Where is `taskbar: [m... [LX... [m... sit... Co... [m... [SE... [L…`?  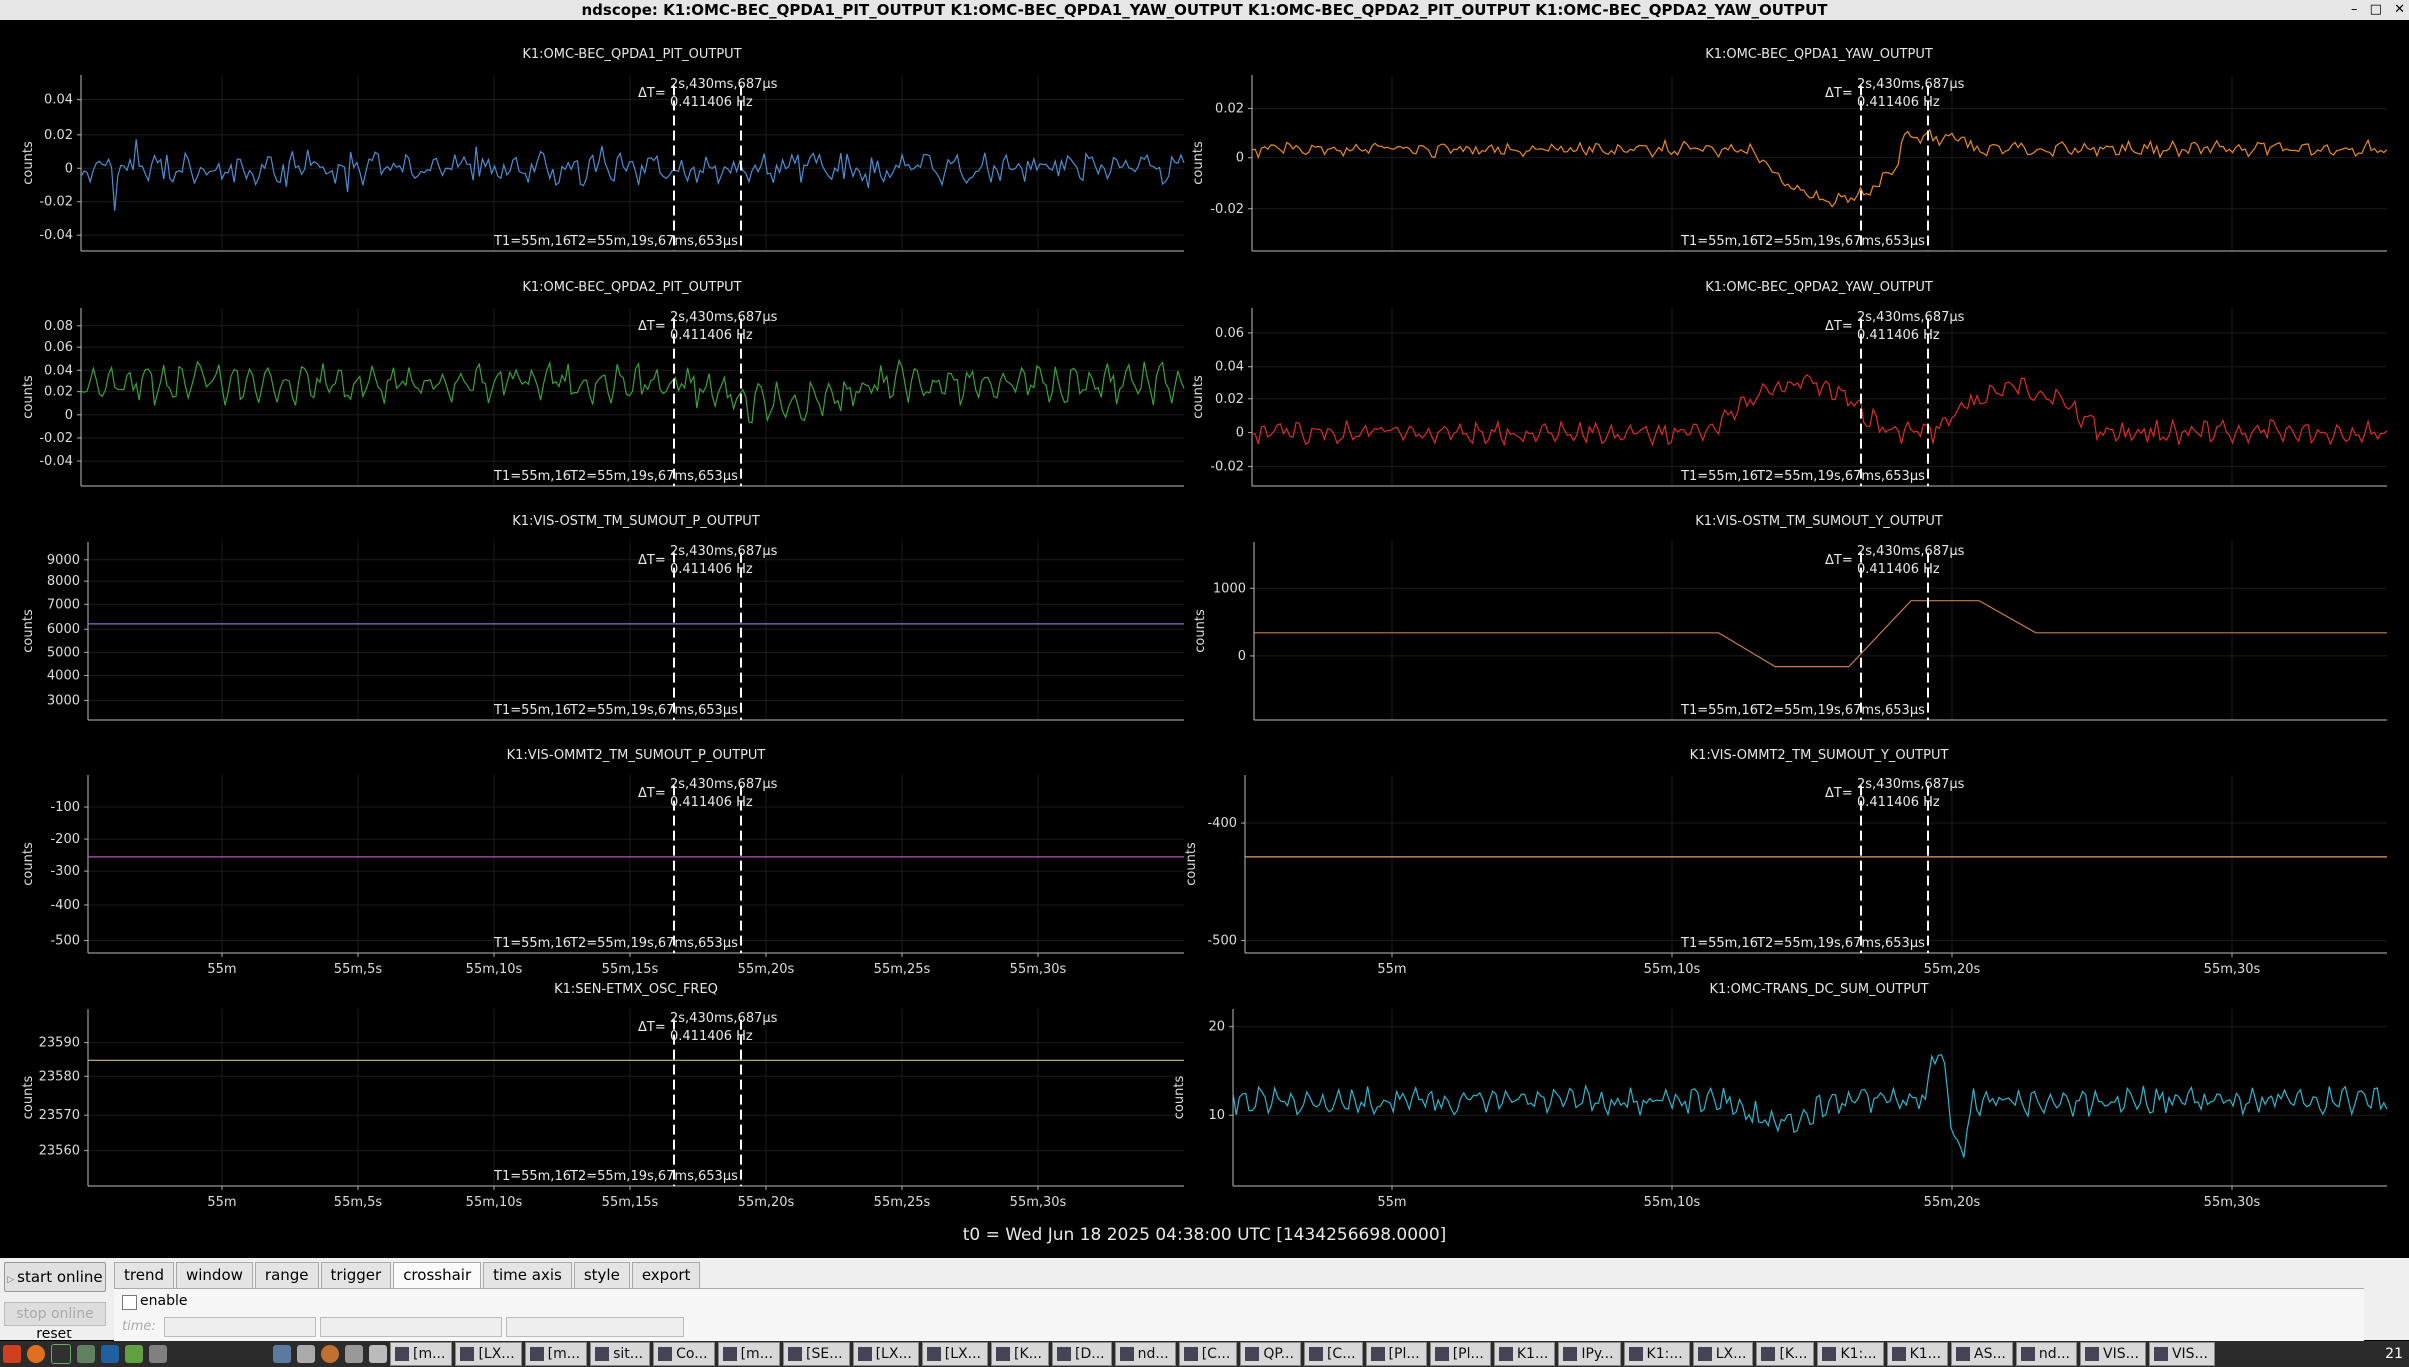 taskbar: [m... [LX... [m... sit... Co... [m... [SE... [L… is located at coordinates (1204, 1354).